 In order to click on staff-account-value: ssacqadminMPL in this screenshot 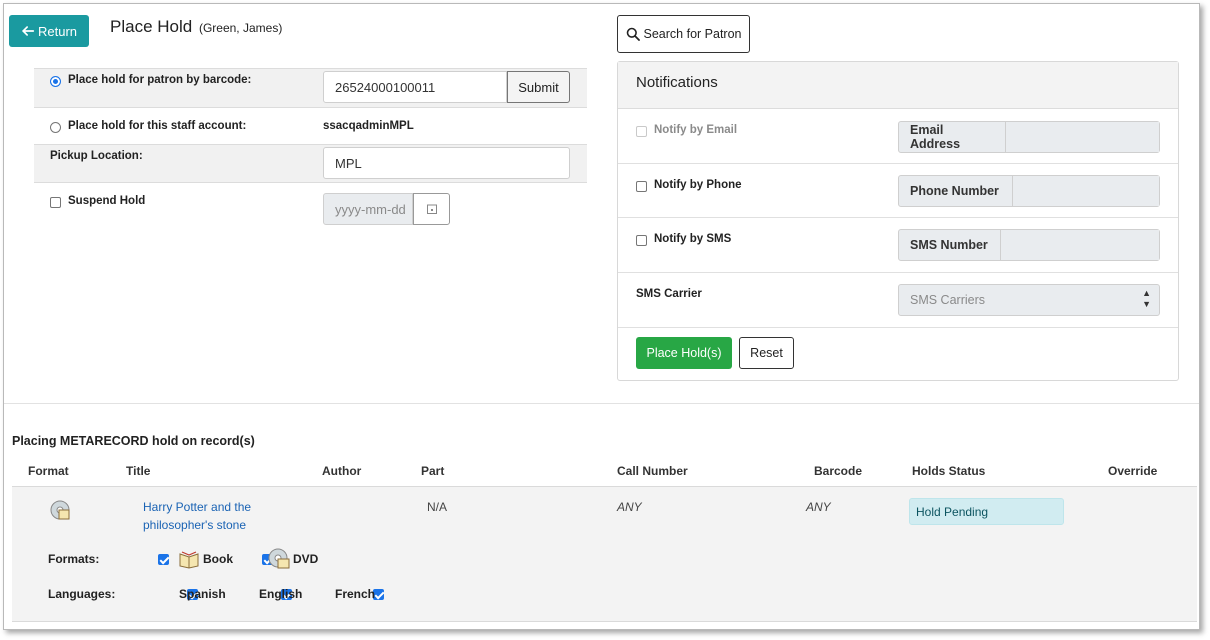, I will do `click(368, 126)`.